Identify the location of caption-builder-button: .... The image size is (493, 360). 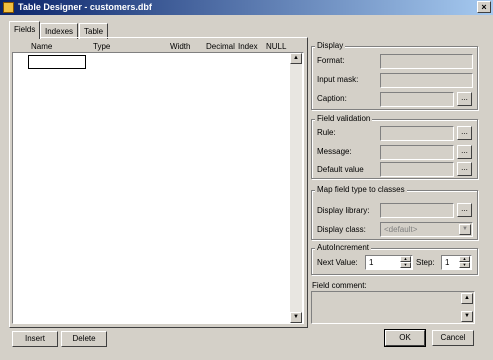
(464, 99).